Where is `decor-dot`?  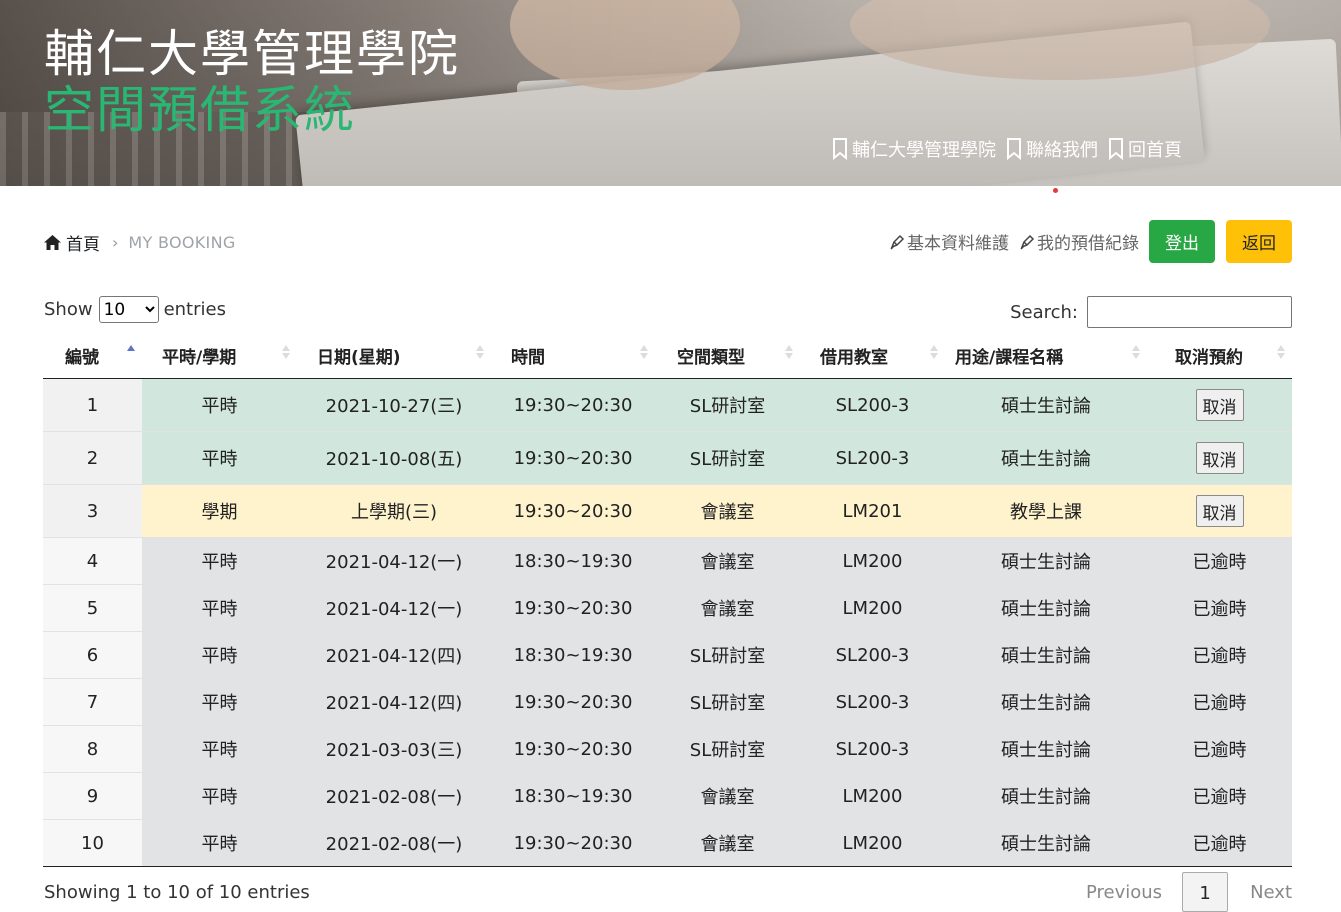 decor-dot is located at coordinates (1055, 190).